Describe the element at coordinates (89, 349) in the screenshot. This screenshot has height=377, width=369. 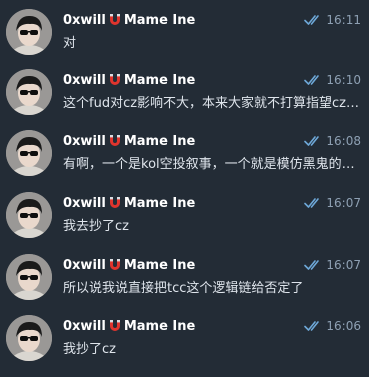
I see `message-text: 我抄了cz` at that location.